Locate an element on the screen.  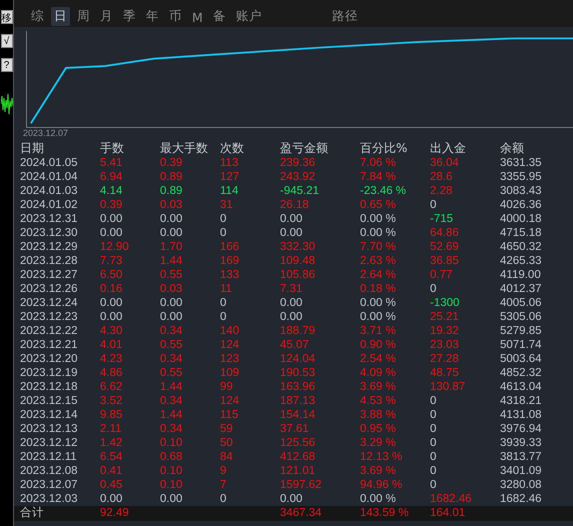
tab: 币 is located at coordinates (175, 16).